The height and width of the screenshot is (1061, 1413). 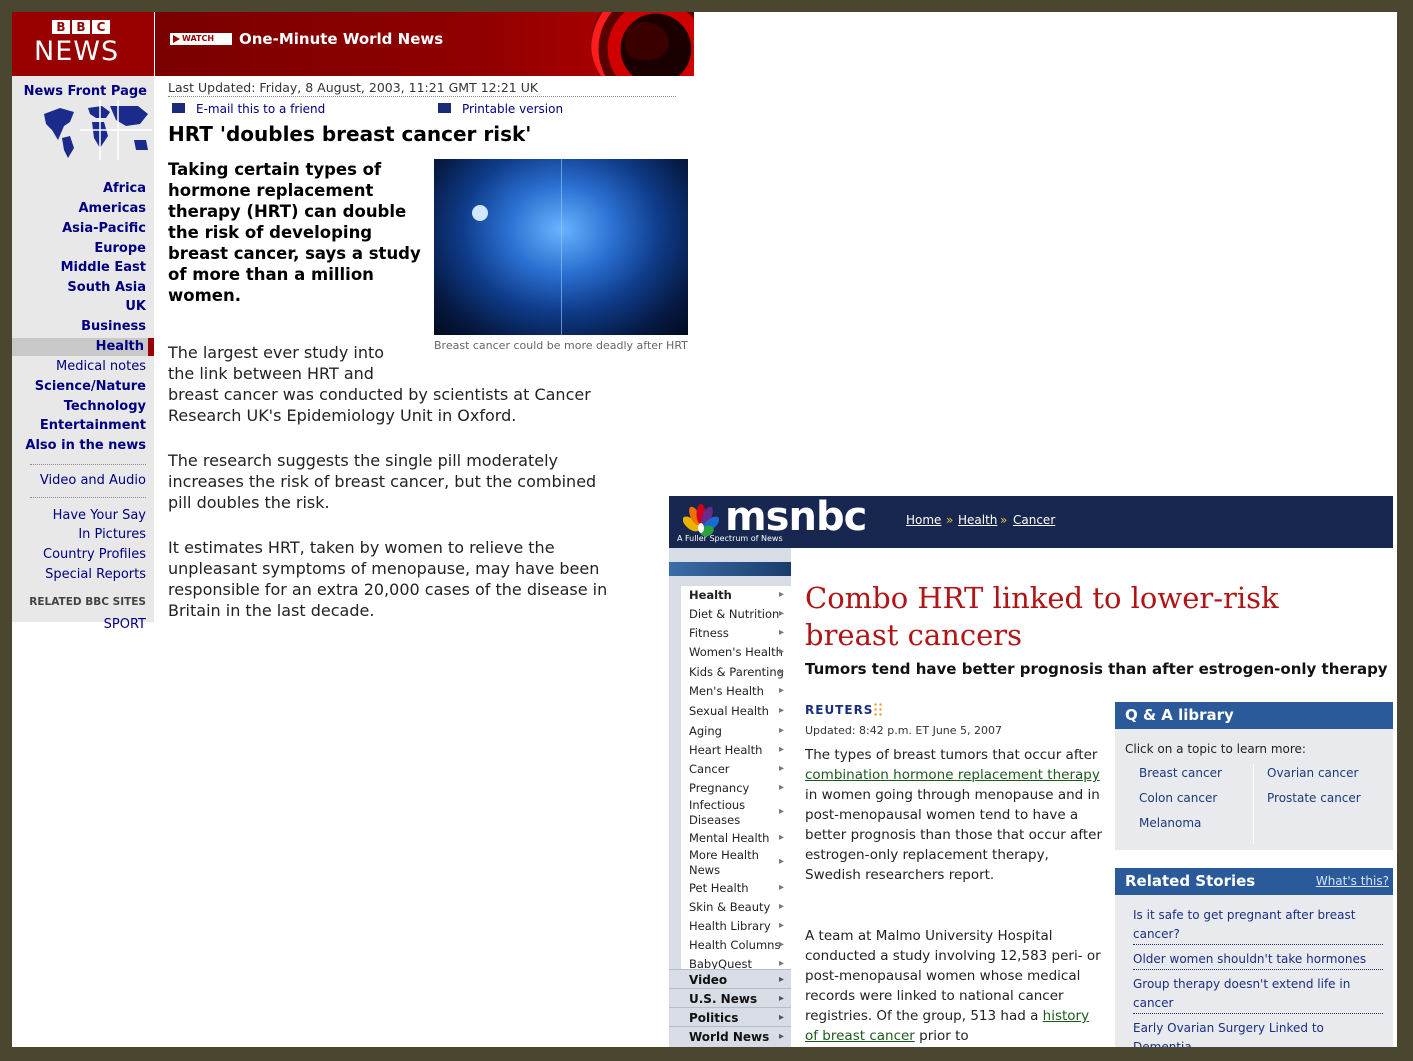 What do you see at coordinates (85, 445) in the screenshot?
I see `sidebar-item-section: Also in the news` at bounding box center [85, 445].